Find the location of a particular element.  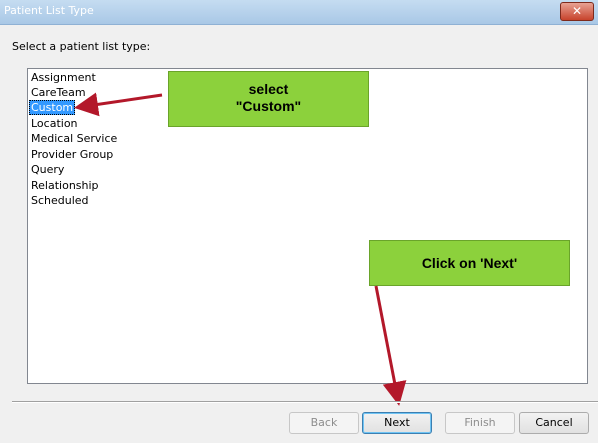

title-bar: Patient List Type ✕ is located at coordinates (299, 12).